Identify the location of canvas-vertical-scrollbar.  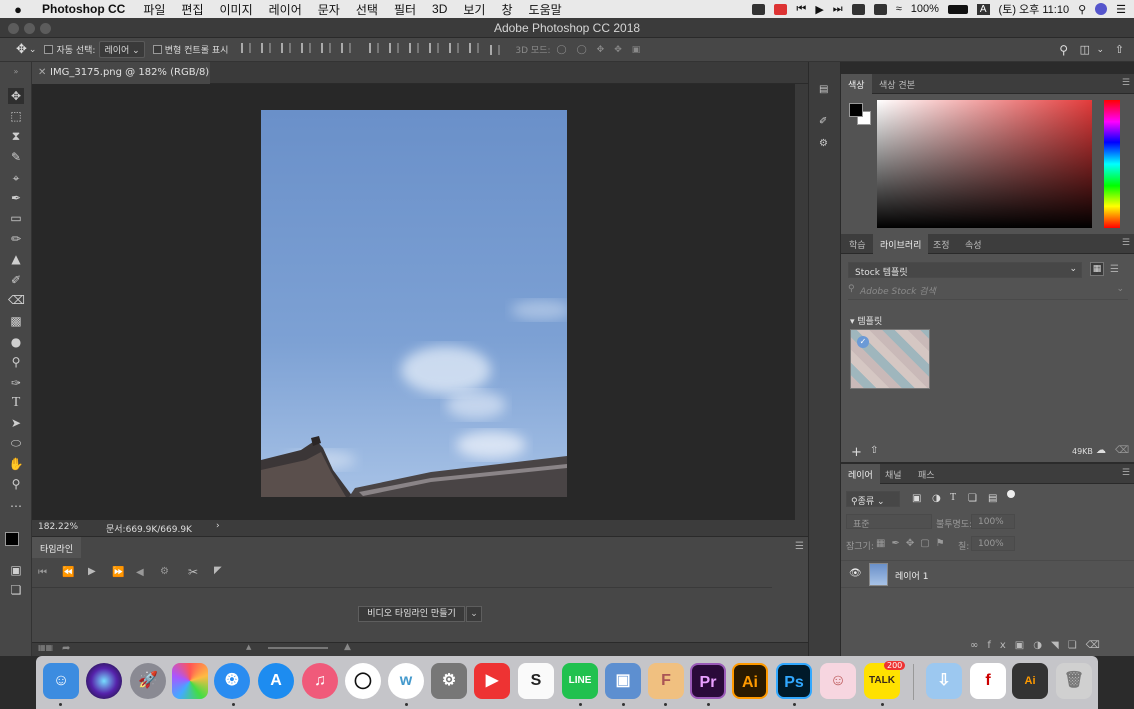
(801, 302).